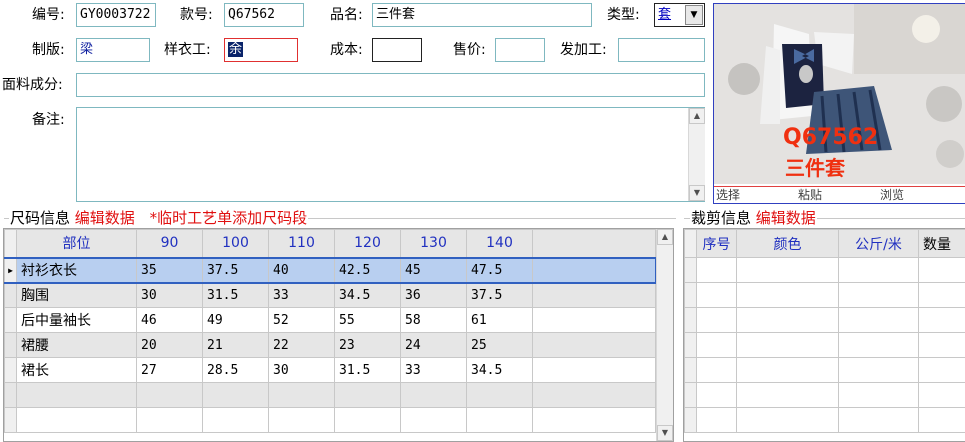 The width and height of the screenshot is (965, 442). Describe the element at coordinates (235, 345) in the screenshot. I see `size-cell: 21` at that location.